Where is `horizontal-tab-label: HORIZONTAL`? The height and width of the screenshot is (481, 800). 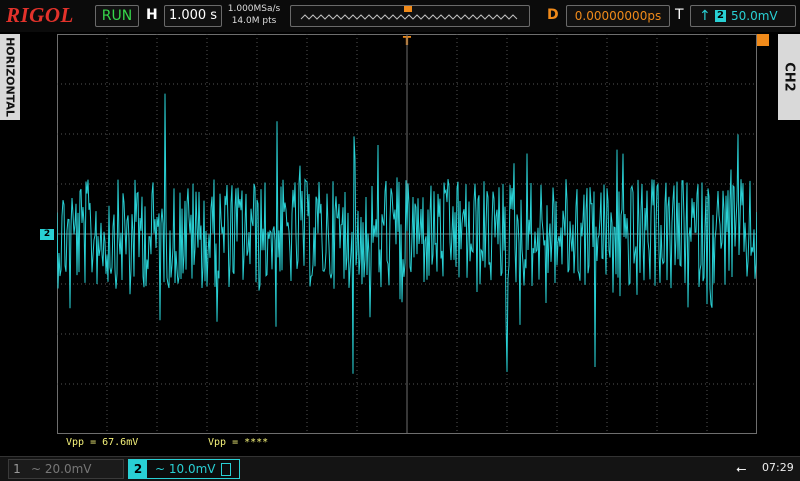 horizontal-tab-label: HORIZONTAL is located at coordinates (10, 77).